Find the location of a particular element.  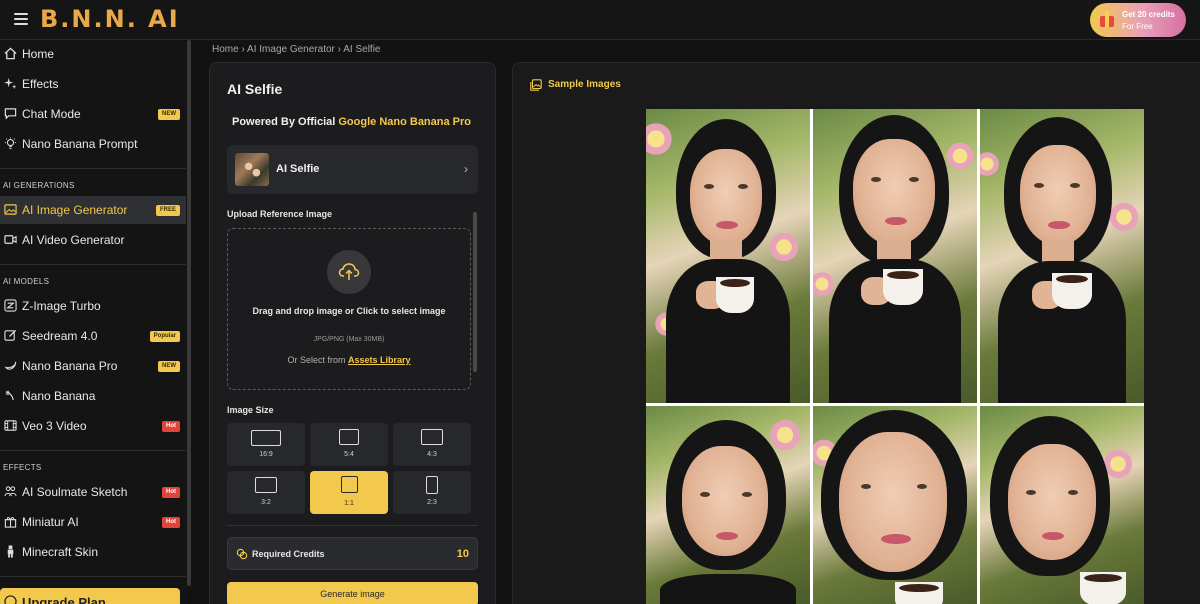

assets-library-link: Assets Library is located at coordinates (379, 360).